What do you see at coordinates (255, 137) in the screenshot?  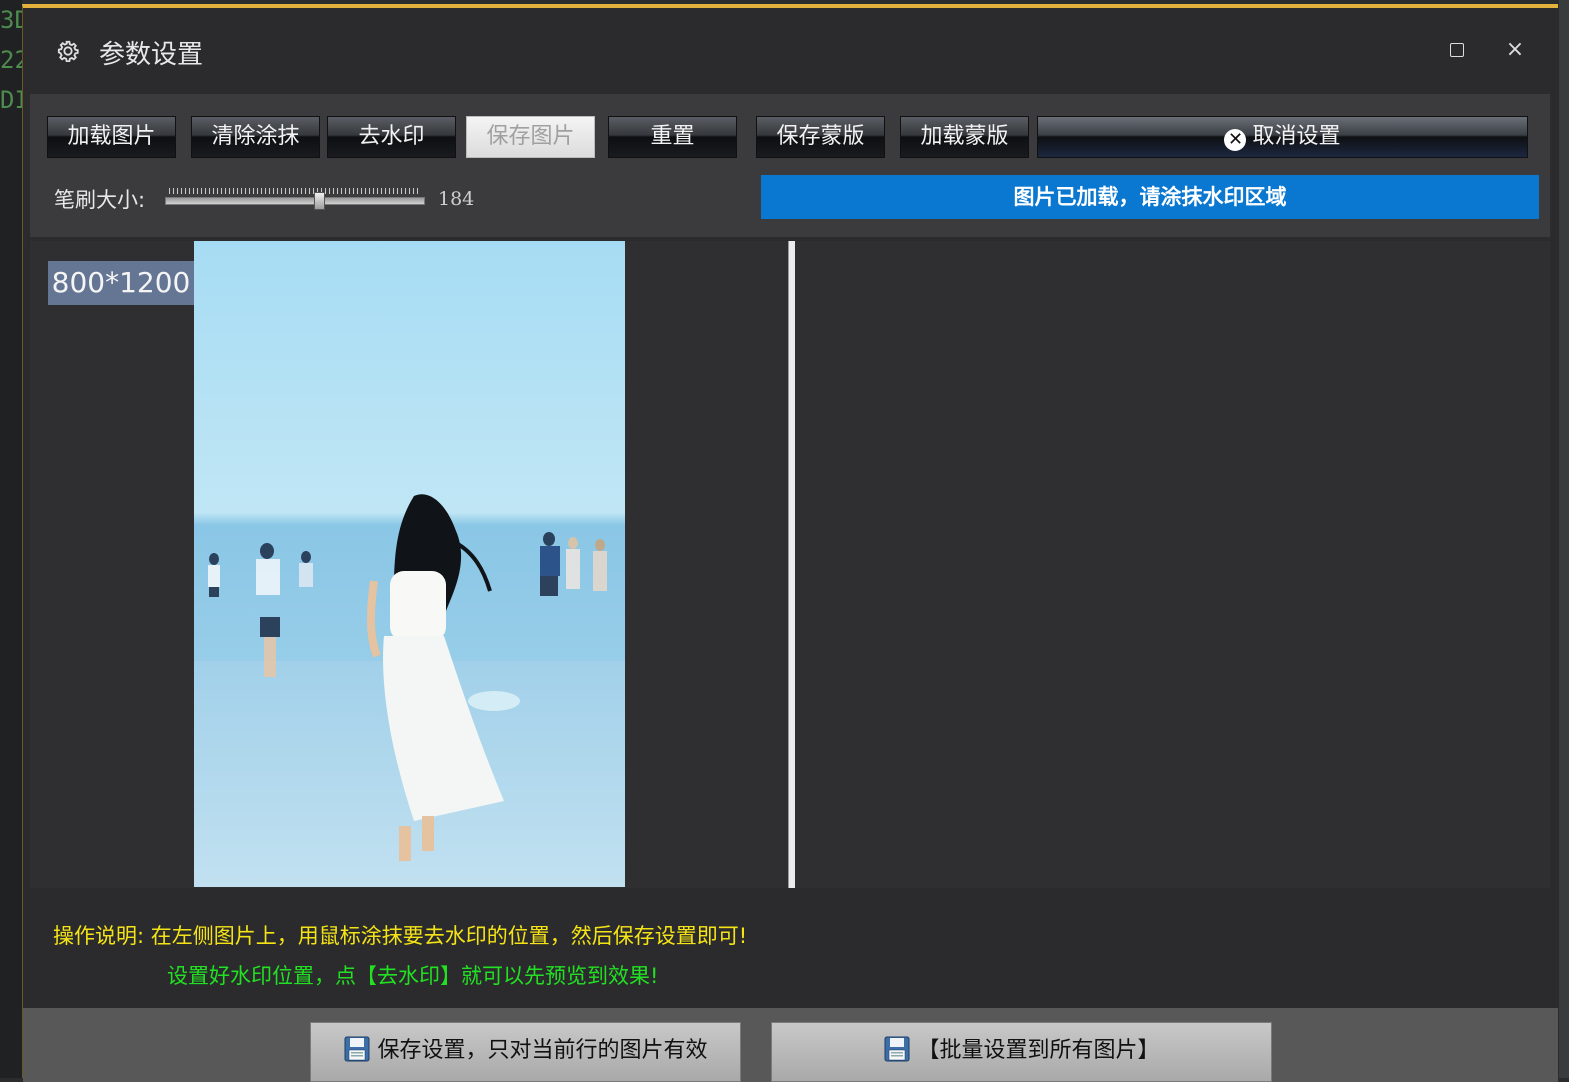 I see `clear-paint-button: 清除涂抹` at bounding box center [255, 137].